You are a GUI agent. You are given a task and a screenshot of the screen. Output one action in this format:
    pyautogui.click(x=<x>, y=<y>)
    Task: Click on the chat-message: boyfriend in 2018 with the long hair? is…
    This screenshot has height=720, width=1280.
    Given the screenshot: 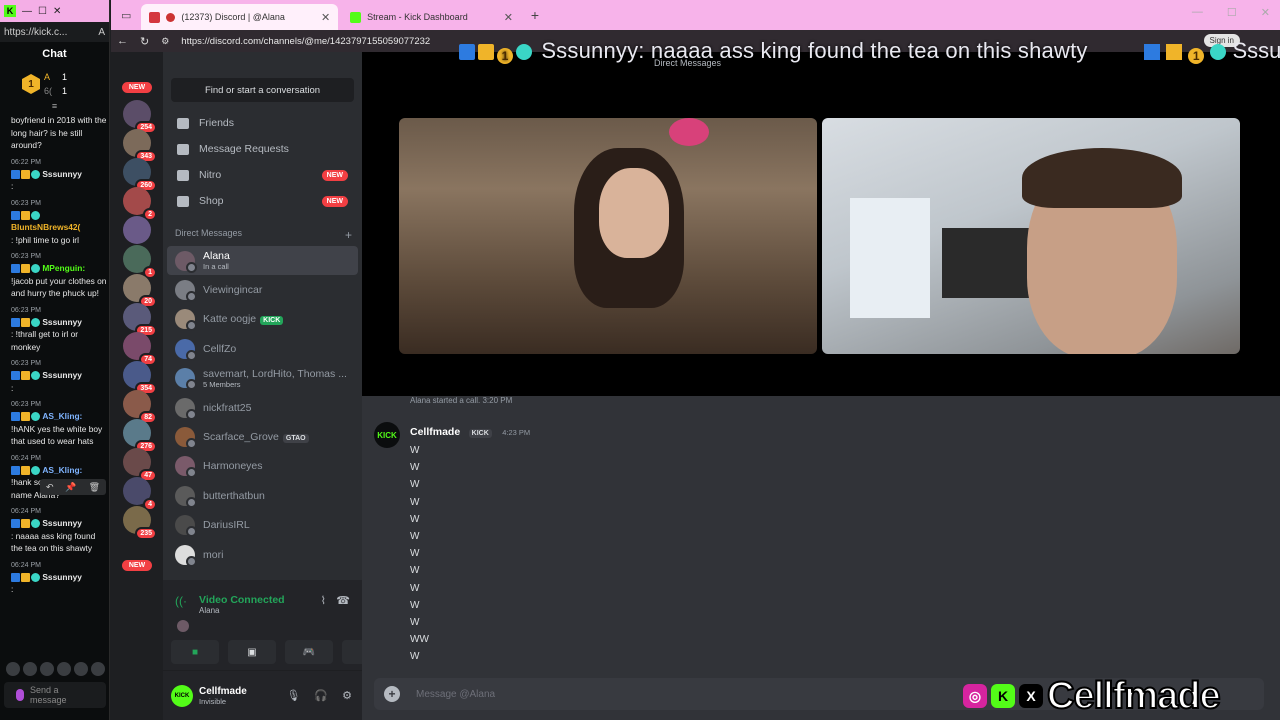 What is the action you would take?
    pyautogui.click(x=59, y=133)
    